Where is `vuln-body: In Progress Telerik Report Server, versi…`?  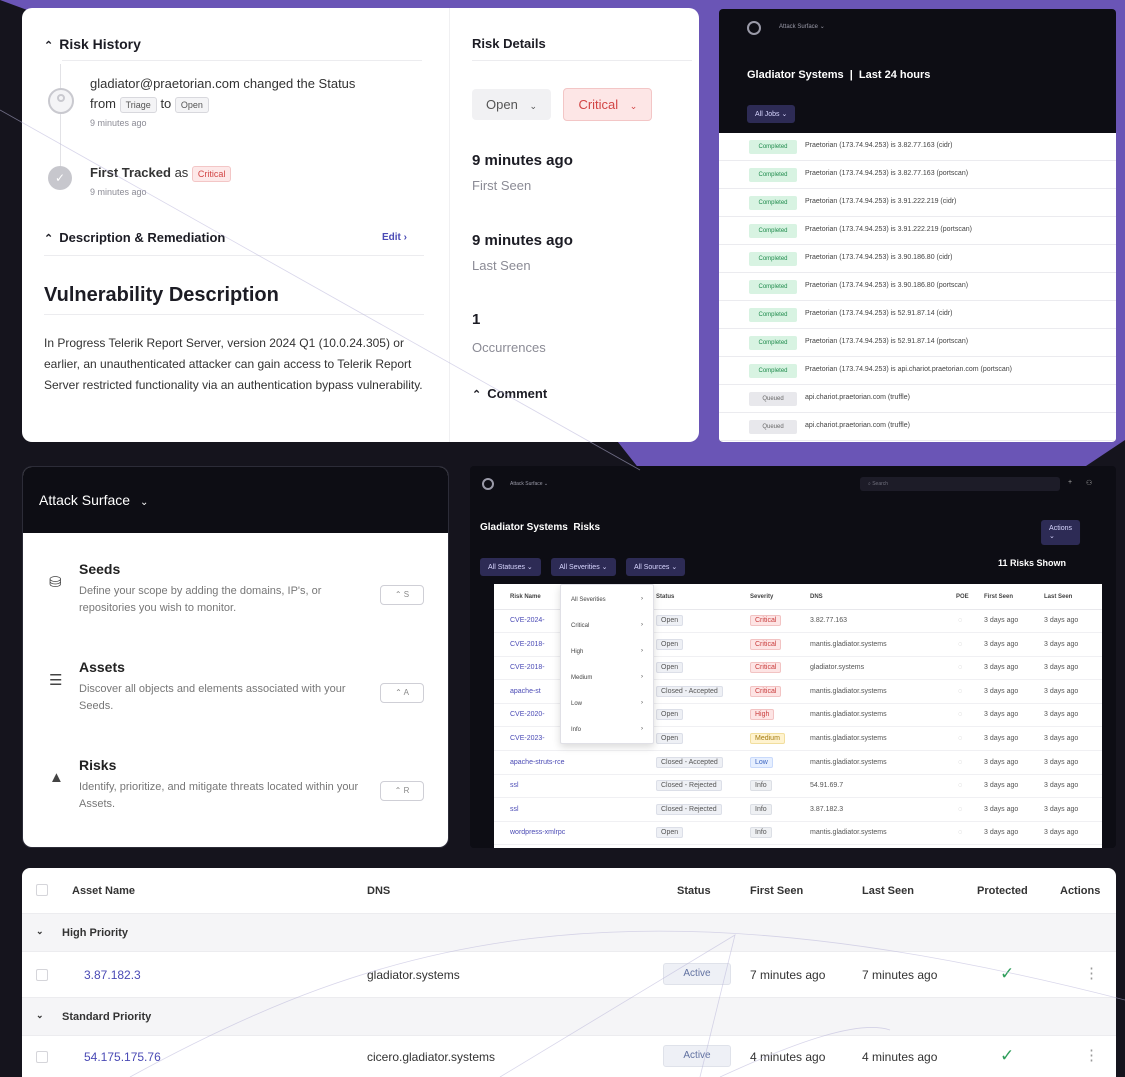 vuln-body: In Progress Telerik Report Server, versi… is located at coordinates (233, 364).